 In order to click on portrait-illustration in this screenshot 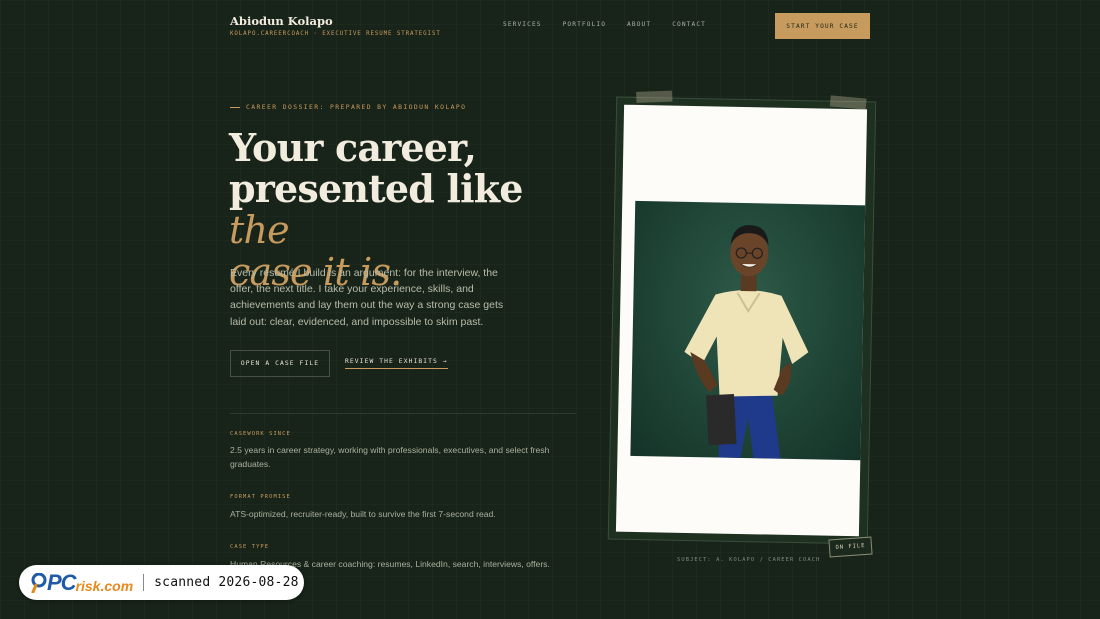, I will do `click(746, 342)`.